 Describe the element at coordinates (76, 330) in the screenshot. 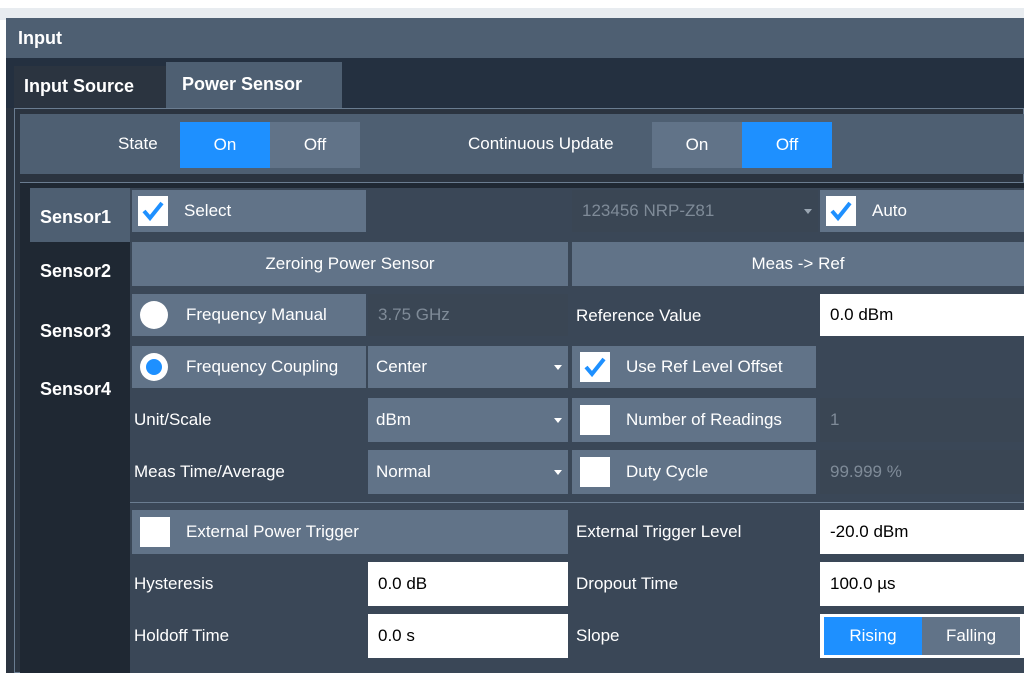

I see `sensor-tab-3-label: Sensor3` at that location.